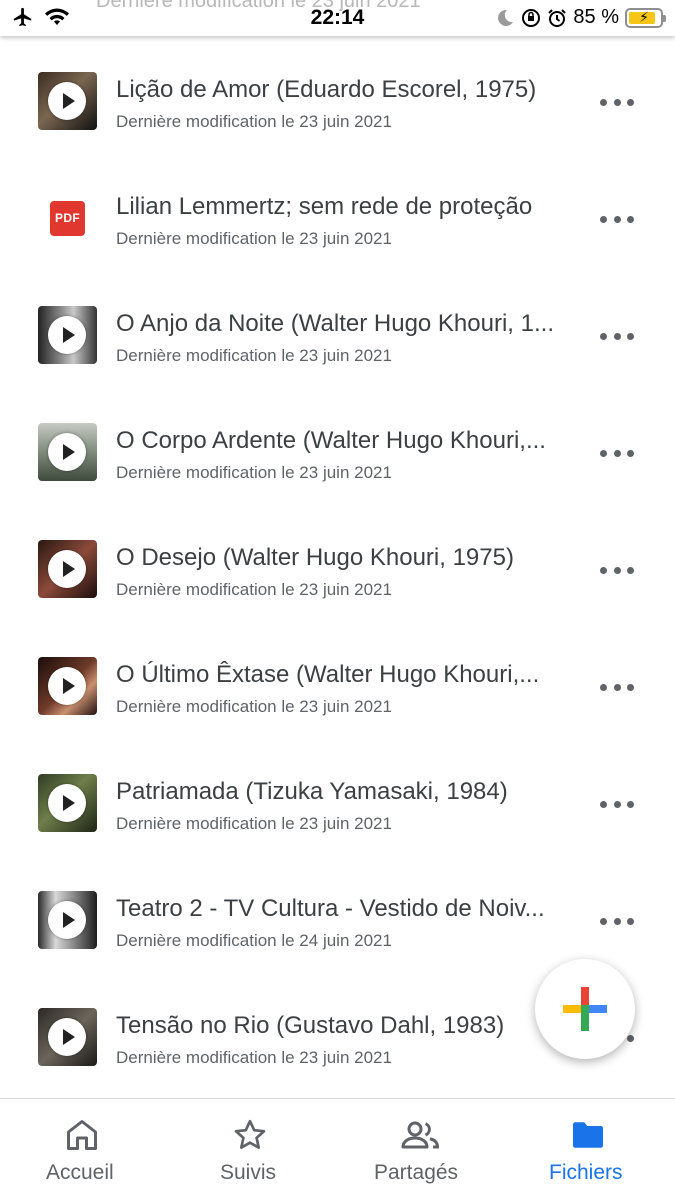 The image size is (675, 1200). What do you see at coordinates (596, 17) in the screenshot?
I see `battery-percent: 85 %` at bounding box center [596, 17].